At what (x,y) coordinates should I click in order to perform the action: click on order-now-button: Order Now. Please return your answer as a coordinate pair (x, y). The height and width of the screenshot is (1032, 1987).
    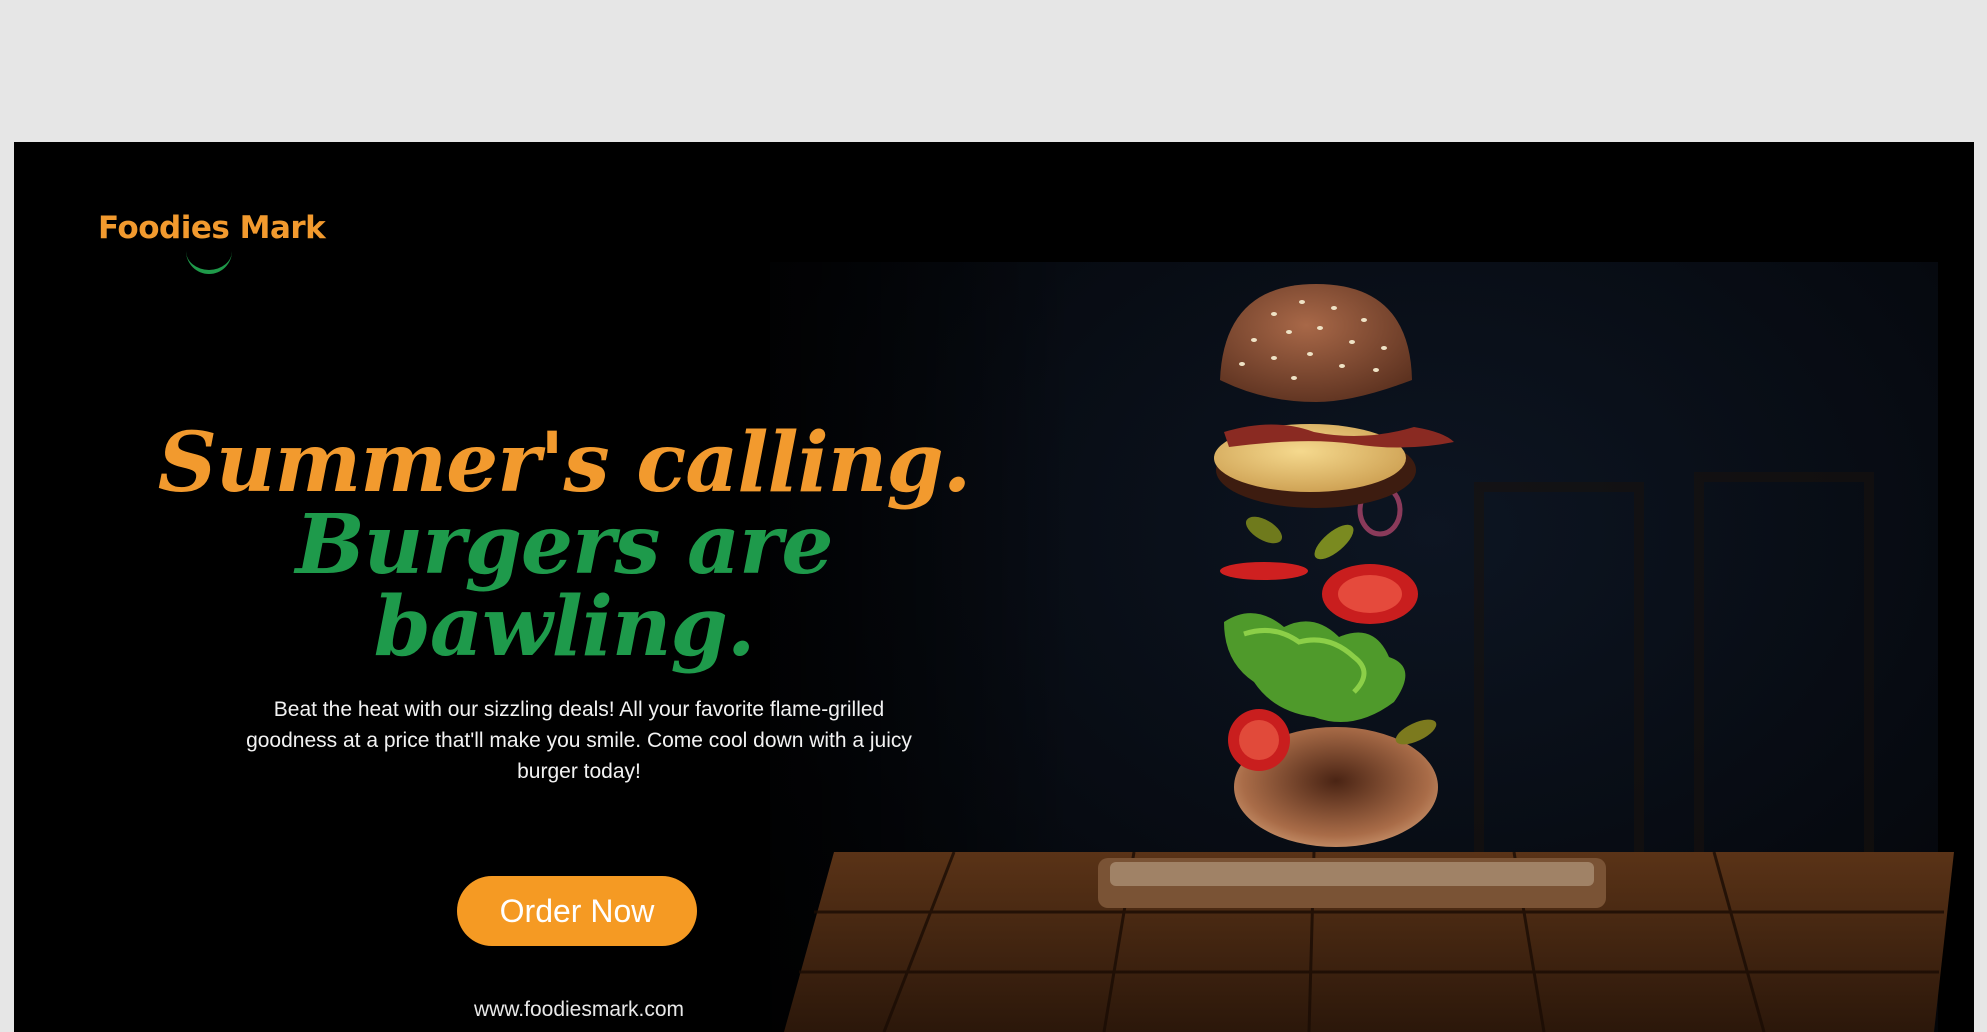
    Looking at the image, I should click on (577, 911).